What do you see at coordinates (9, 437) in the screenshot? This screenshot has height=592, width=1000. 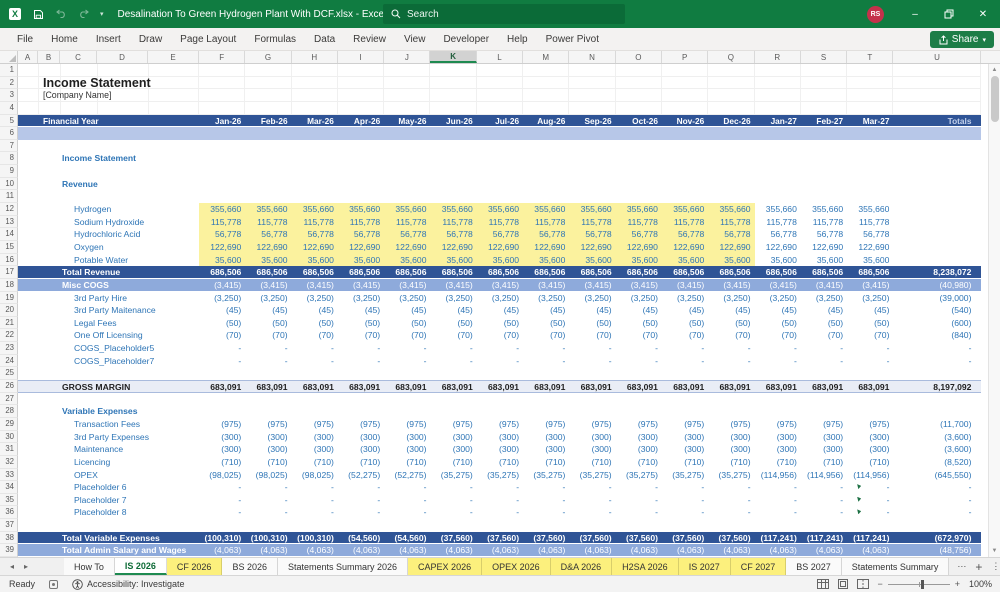 I see `row-header: 30` at bounding box center [9, 437].